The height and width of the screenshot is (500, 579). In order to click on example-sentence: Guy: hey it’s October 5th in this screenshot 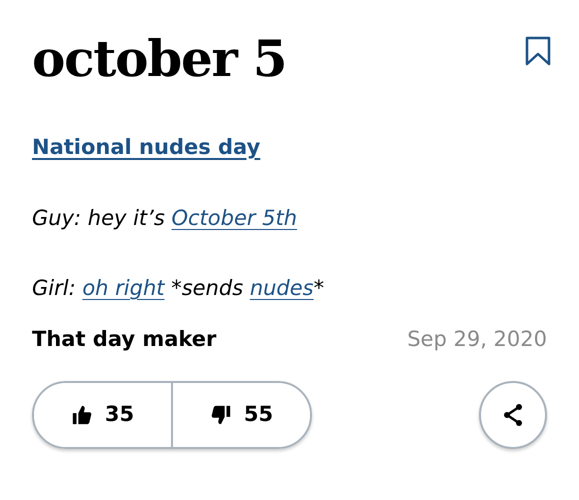, I will do `click(165, 218)`.